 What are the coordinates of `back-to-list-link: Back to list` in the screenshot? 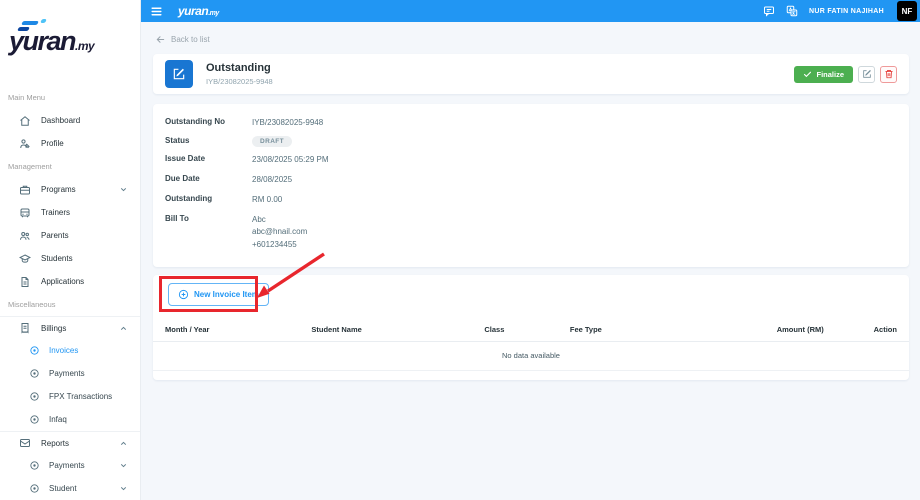 It's located at (530, 38).